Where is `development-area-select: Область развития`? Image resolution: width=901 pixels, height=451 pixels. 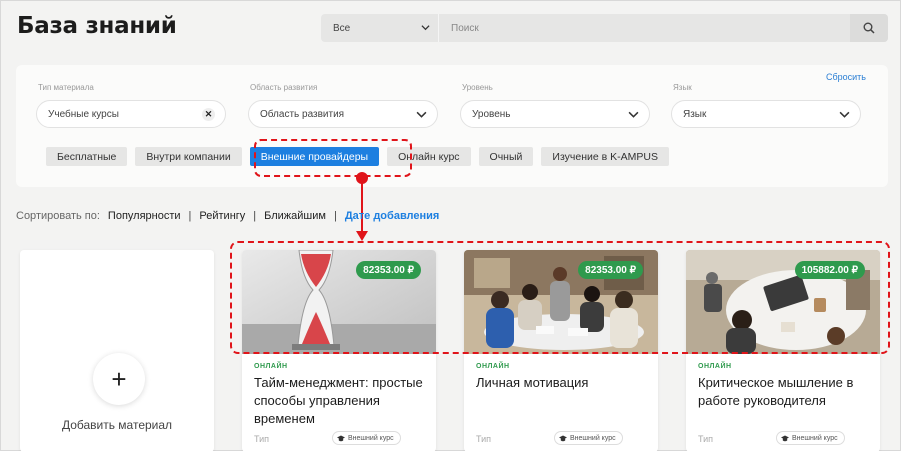 development-area-select: Область развития is located at coordinates (343, 114).